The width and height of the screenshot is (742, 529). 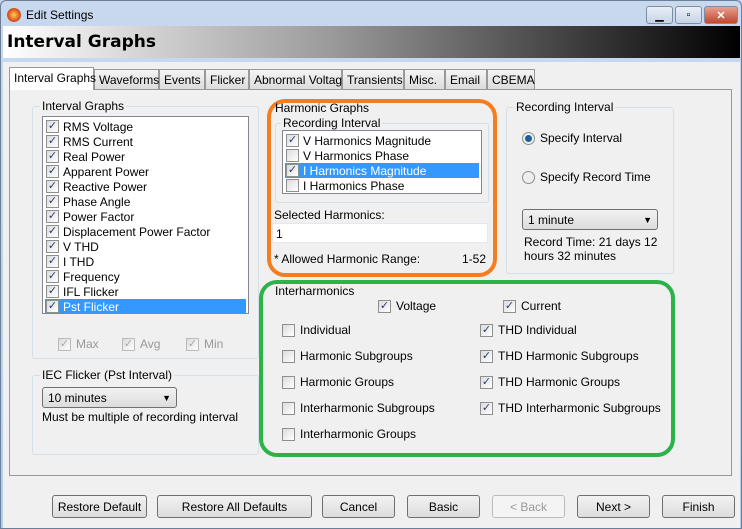 I want to click on thd-option-checkbox: ✓ THD Harmonic Subgroups, so click(x=559, y=356).